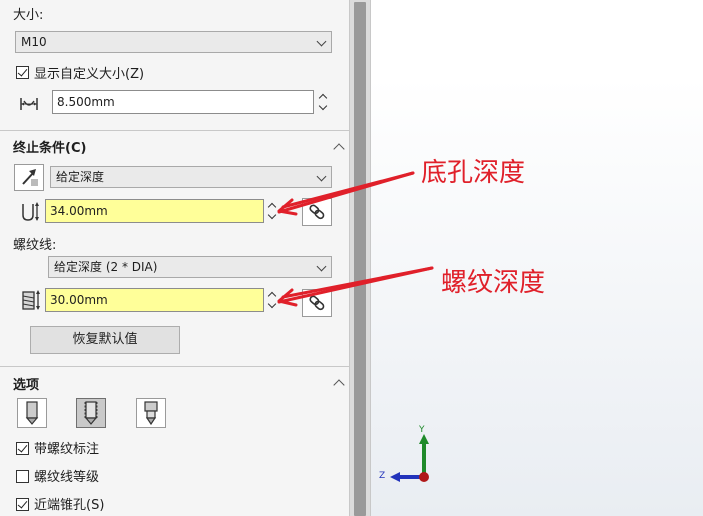 The width and height of the screenshot is (703, 516). What do you see at coordinates (348, 190) in the screenshot?
I see `arrow-line-1b` at bounding box center [348, 190].